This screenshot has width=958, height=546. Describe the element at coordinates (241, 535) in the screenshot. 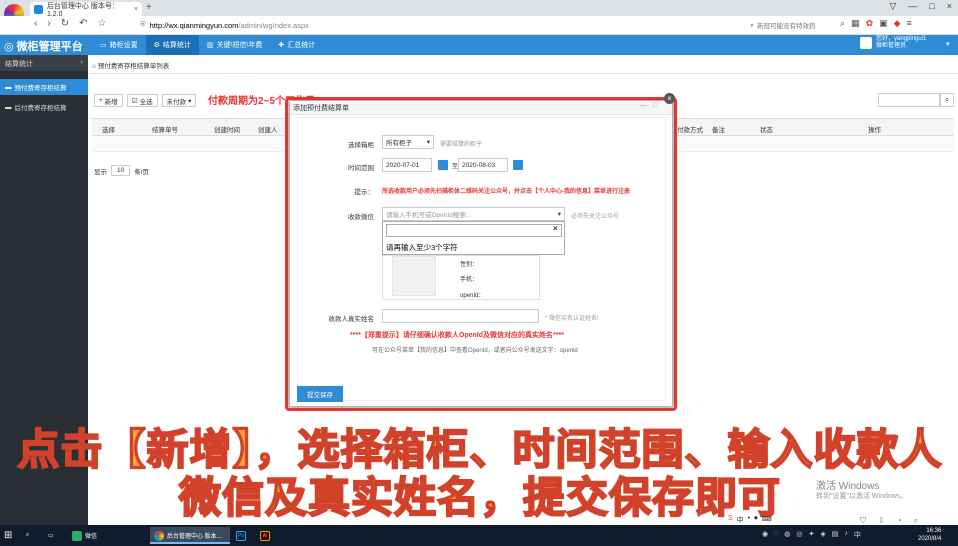

I see `taskbar-photoshop: Ps` at that location.